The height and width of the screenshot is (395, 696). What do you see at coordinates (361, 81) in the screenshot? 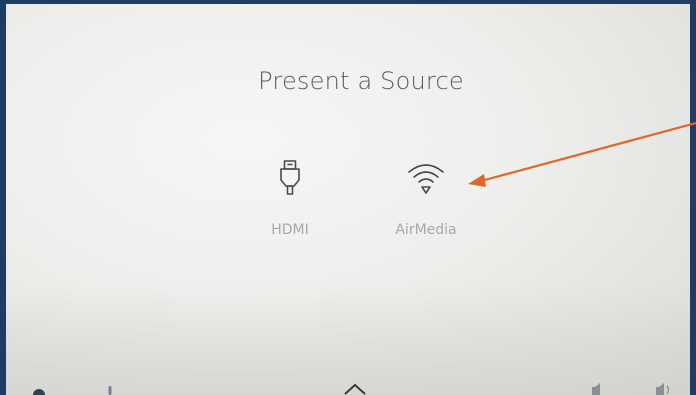
I see `page-title: Present a Source` at bounding box center [361, 81].